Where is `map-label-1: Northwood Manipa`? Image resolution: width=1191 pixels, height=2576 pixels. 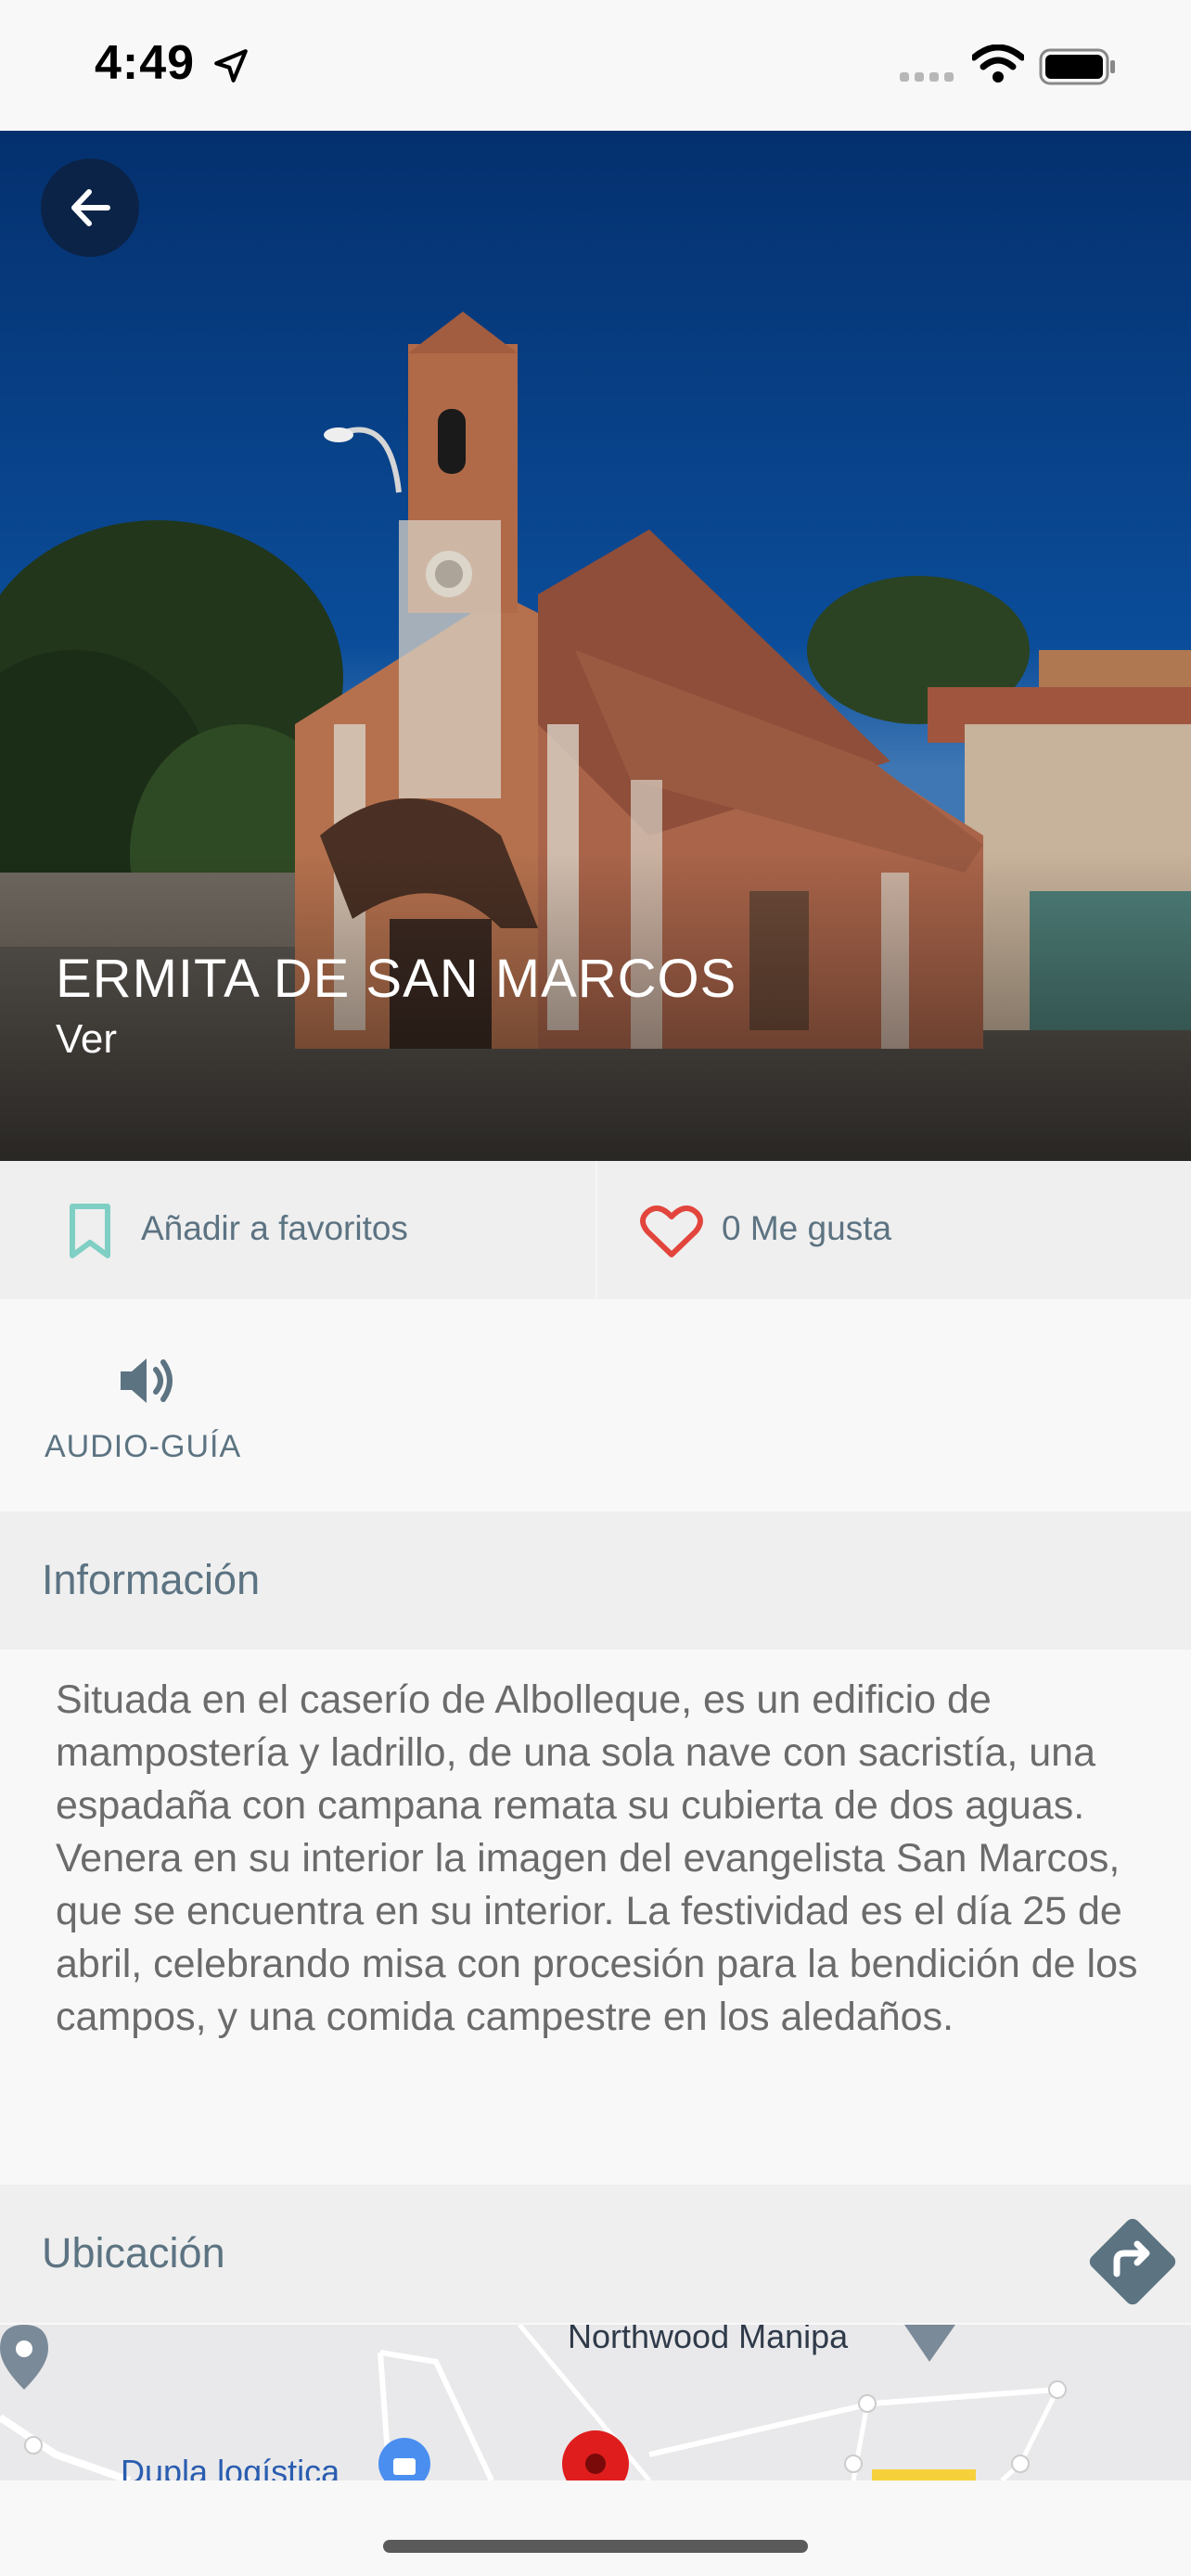
map-label-1: Northwood Manipa is located at coordinates (708, 2340).